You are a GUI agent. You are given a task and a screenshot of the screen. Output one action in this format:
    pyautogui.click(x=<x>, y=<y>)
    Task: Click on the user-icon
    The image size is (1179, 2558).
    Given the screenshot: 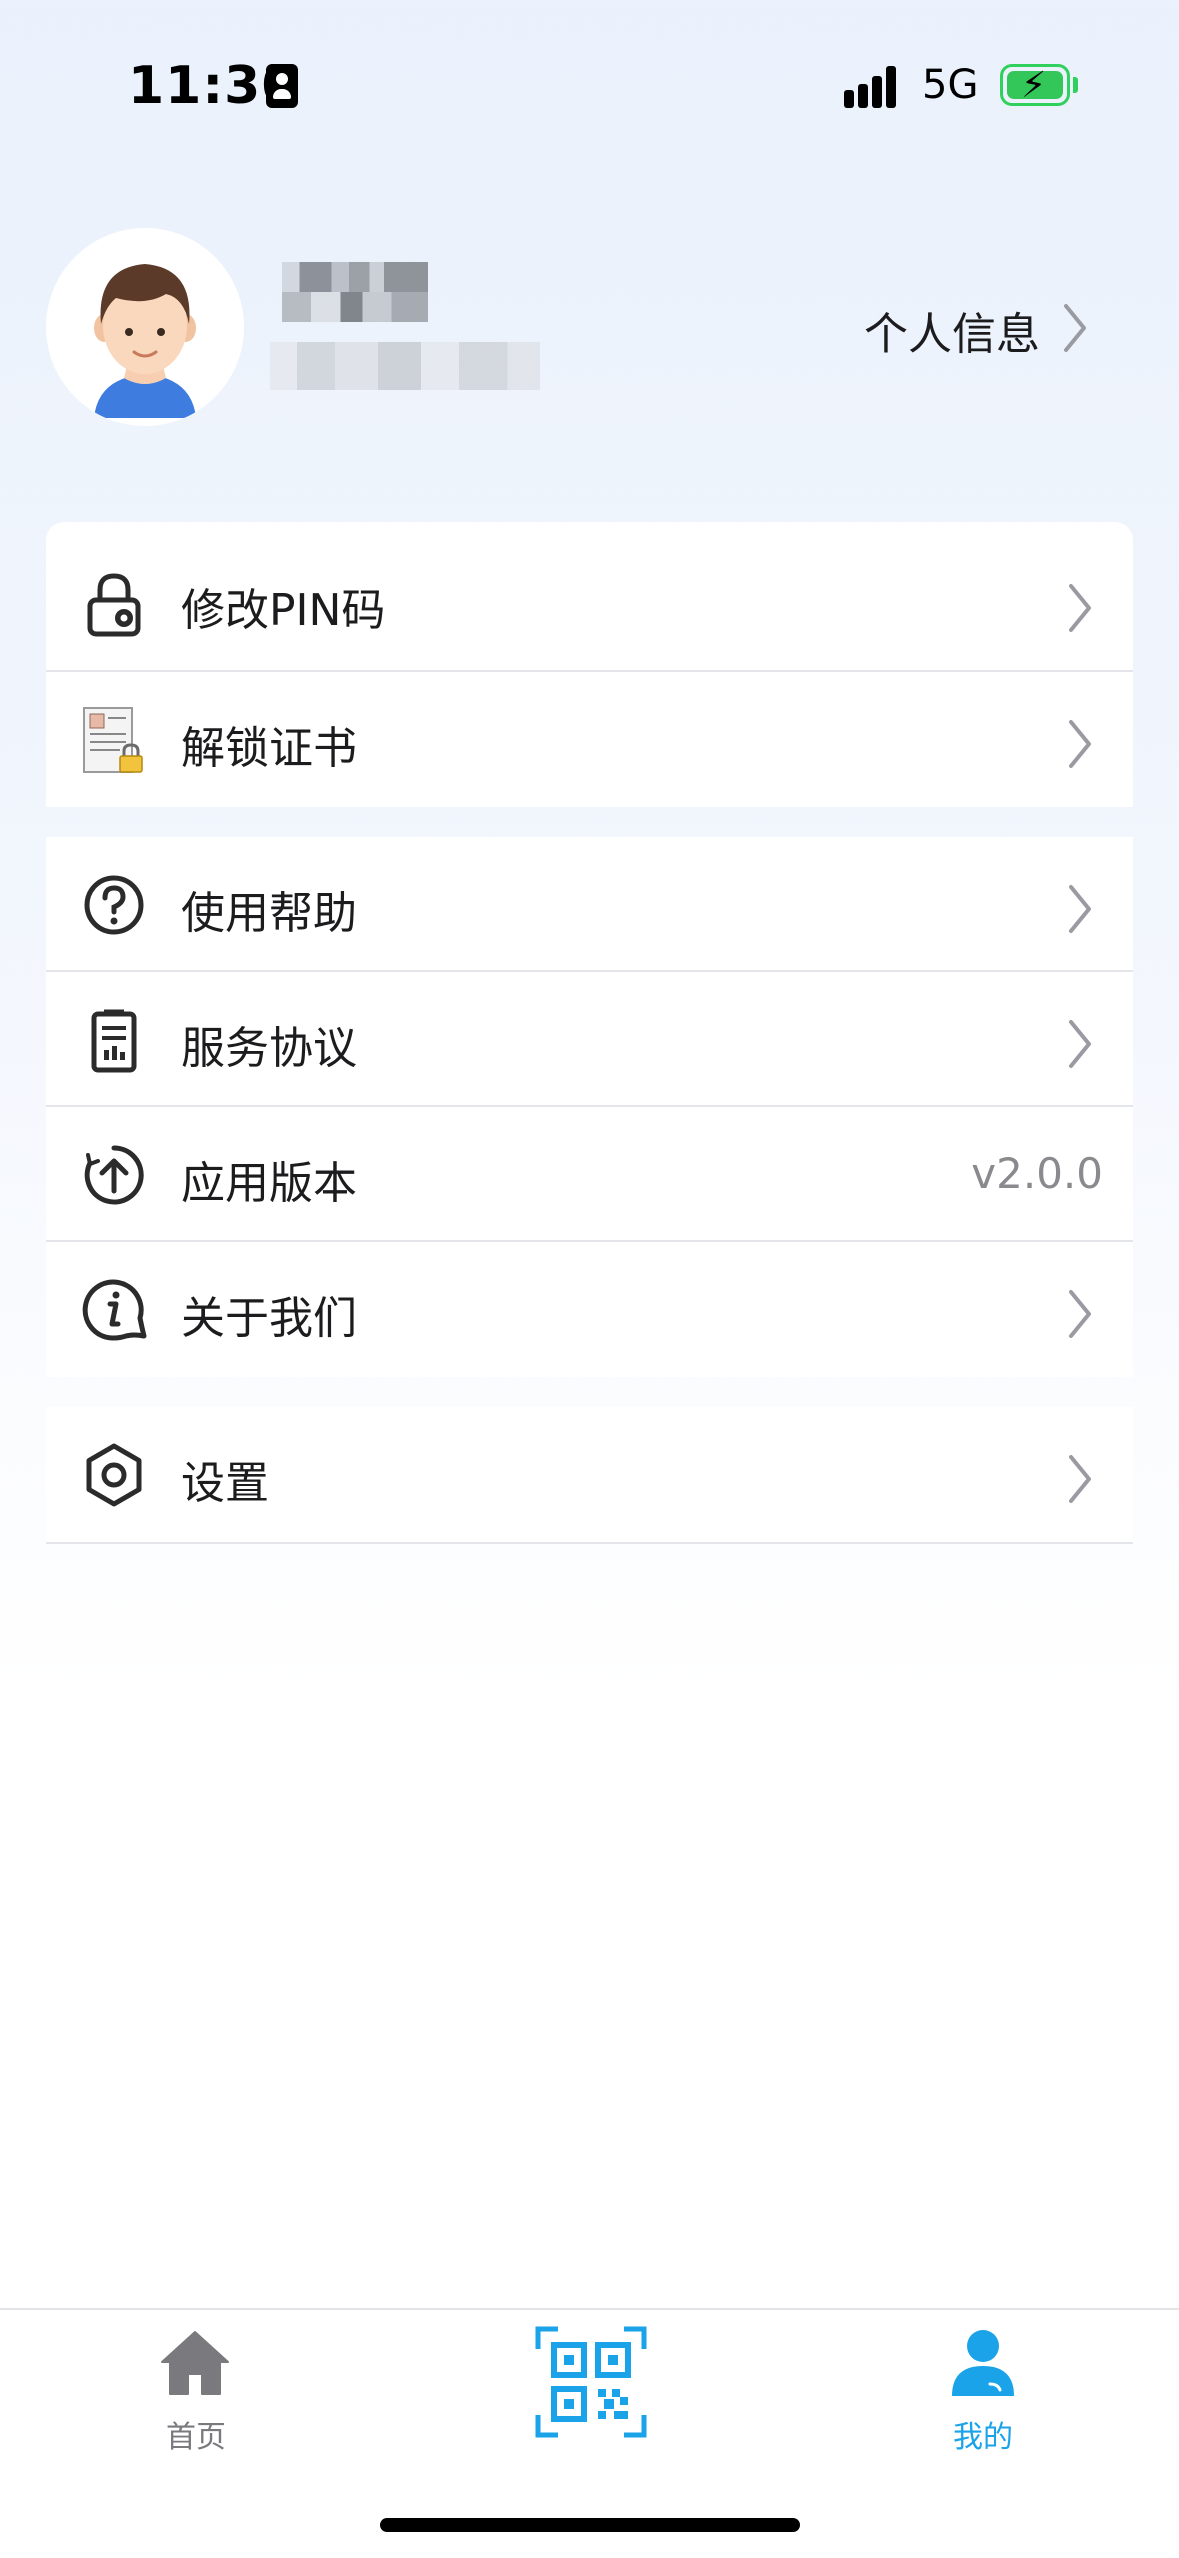 What is the action you would take?
    pyautogui.click(x=983, y=2363)
    